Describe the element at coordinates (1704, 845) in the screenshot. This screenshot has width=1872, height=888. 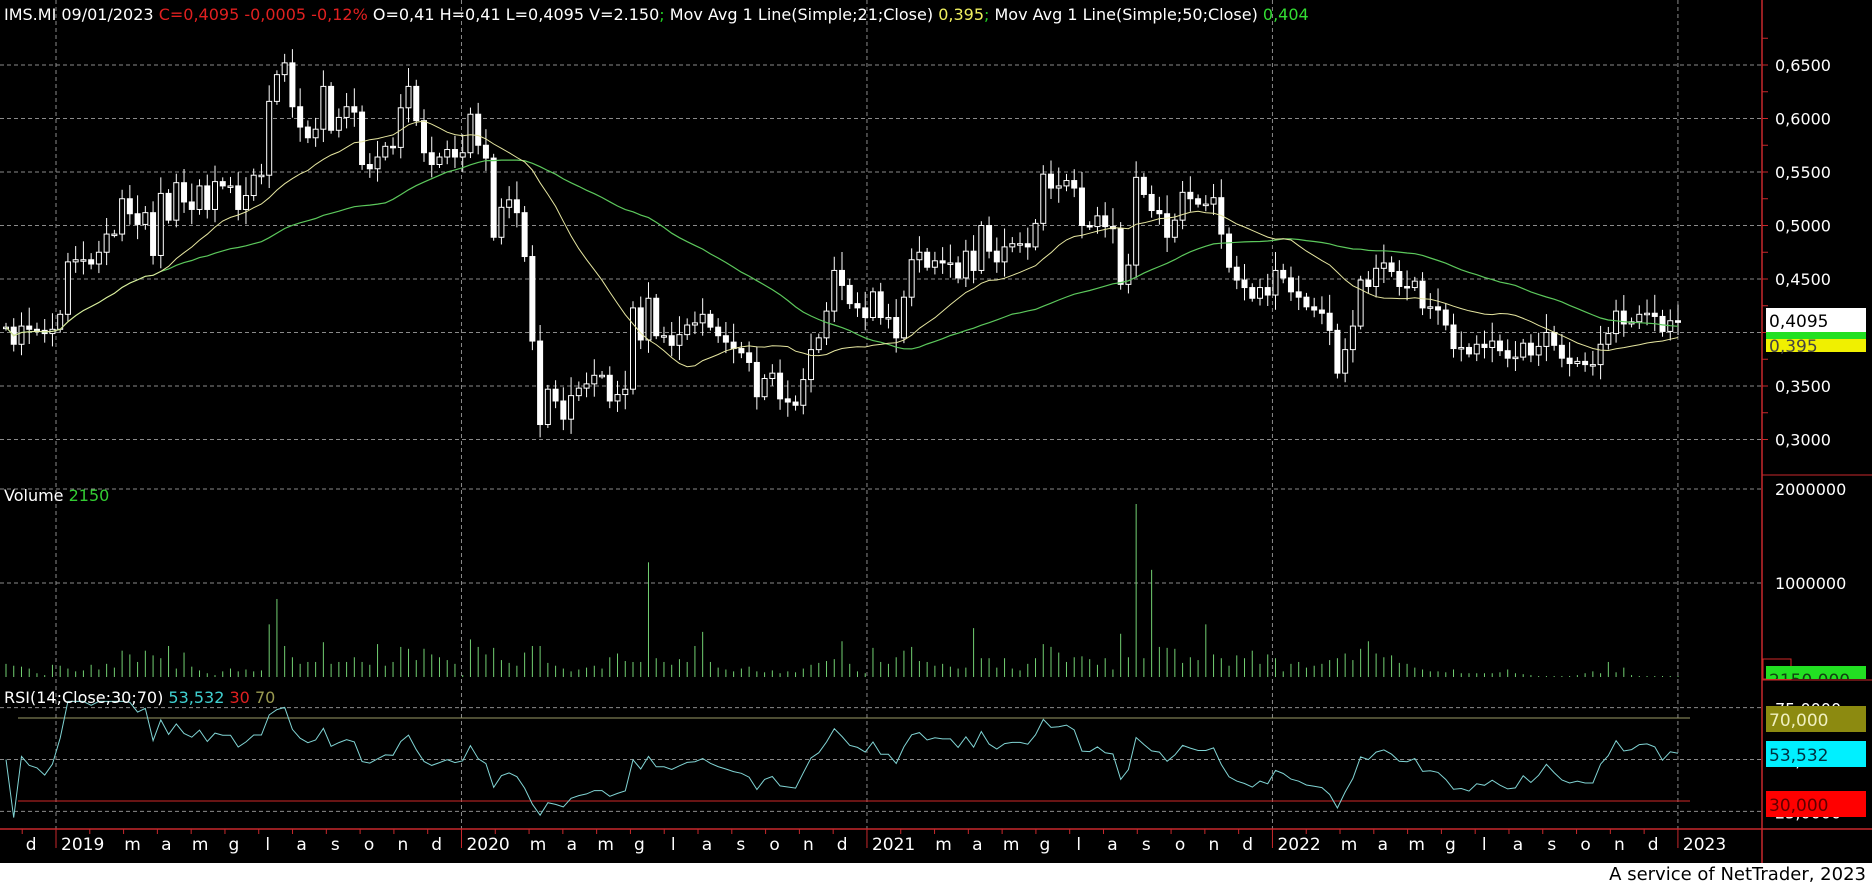
I see `year-label: 2023` at that location.